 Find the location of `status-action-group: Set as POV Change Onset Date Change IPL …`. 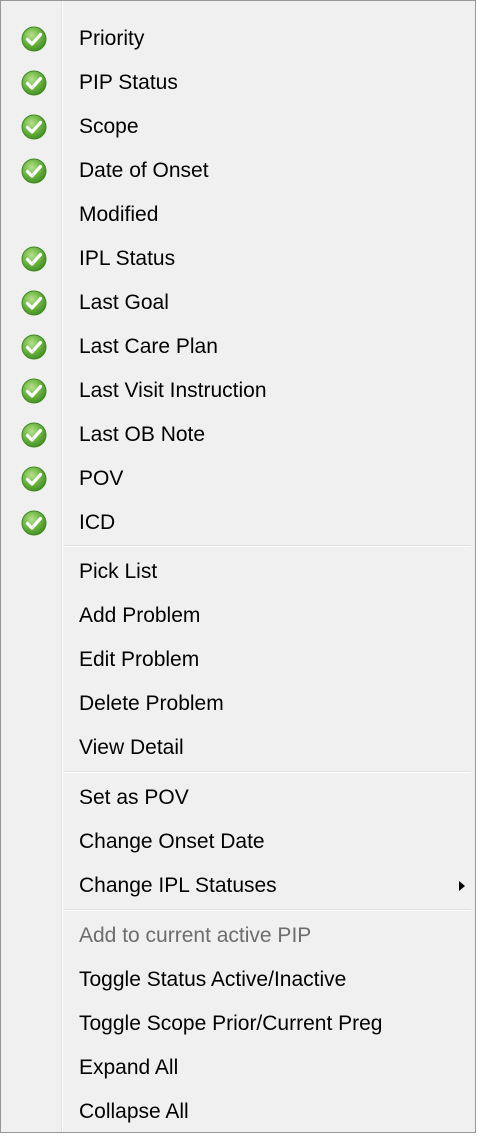

status-action-group: Set as POV Change Onset Date Change IPL … is located at coordinates (238, 842).